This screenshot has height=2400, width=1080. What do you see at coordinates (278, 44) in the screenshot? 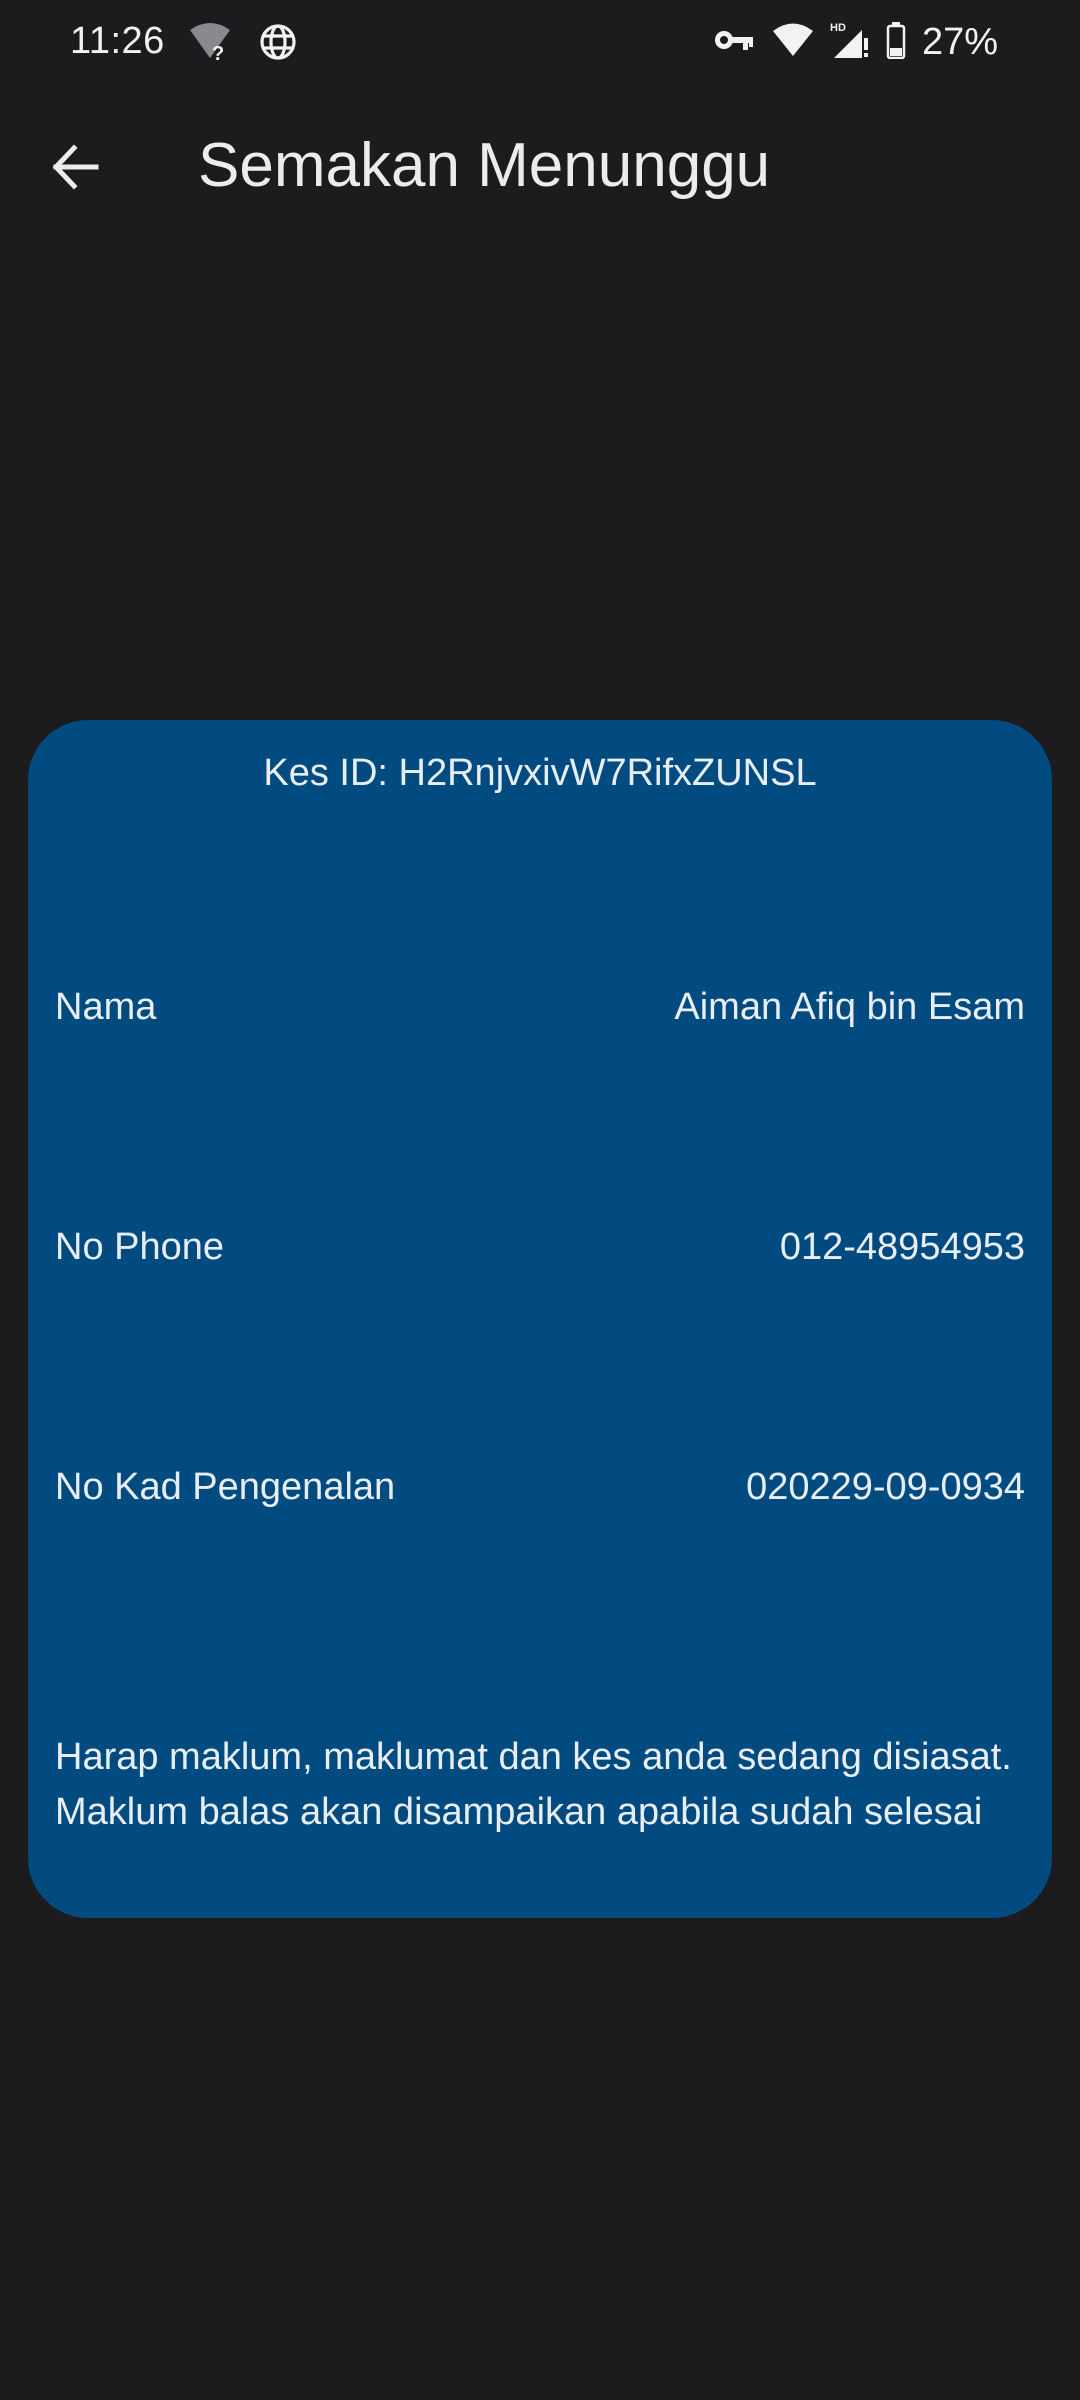
I see `globe-icon` at bounding box center [278, 44].